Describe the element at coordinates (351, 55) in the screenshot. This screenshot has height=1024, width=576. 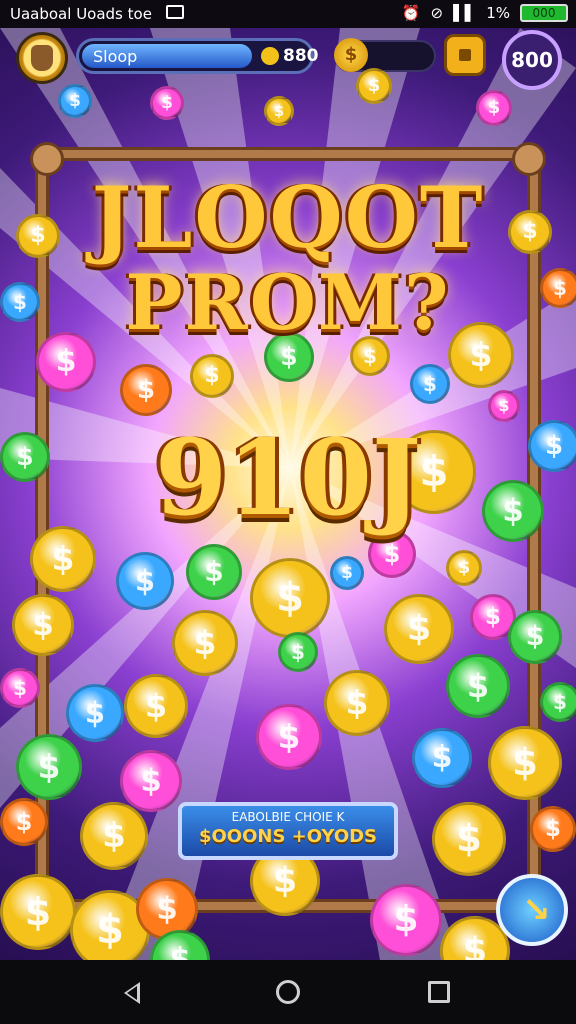
I see `coin-icon: $` at that location.